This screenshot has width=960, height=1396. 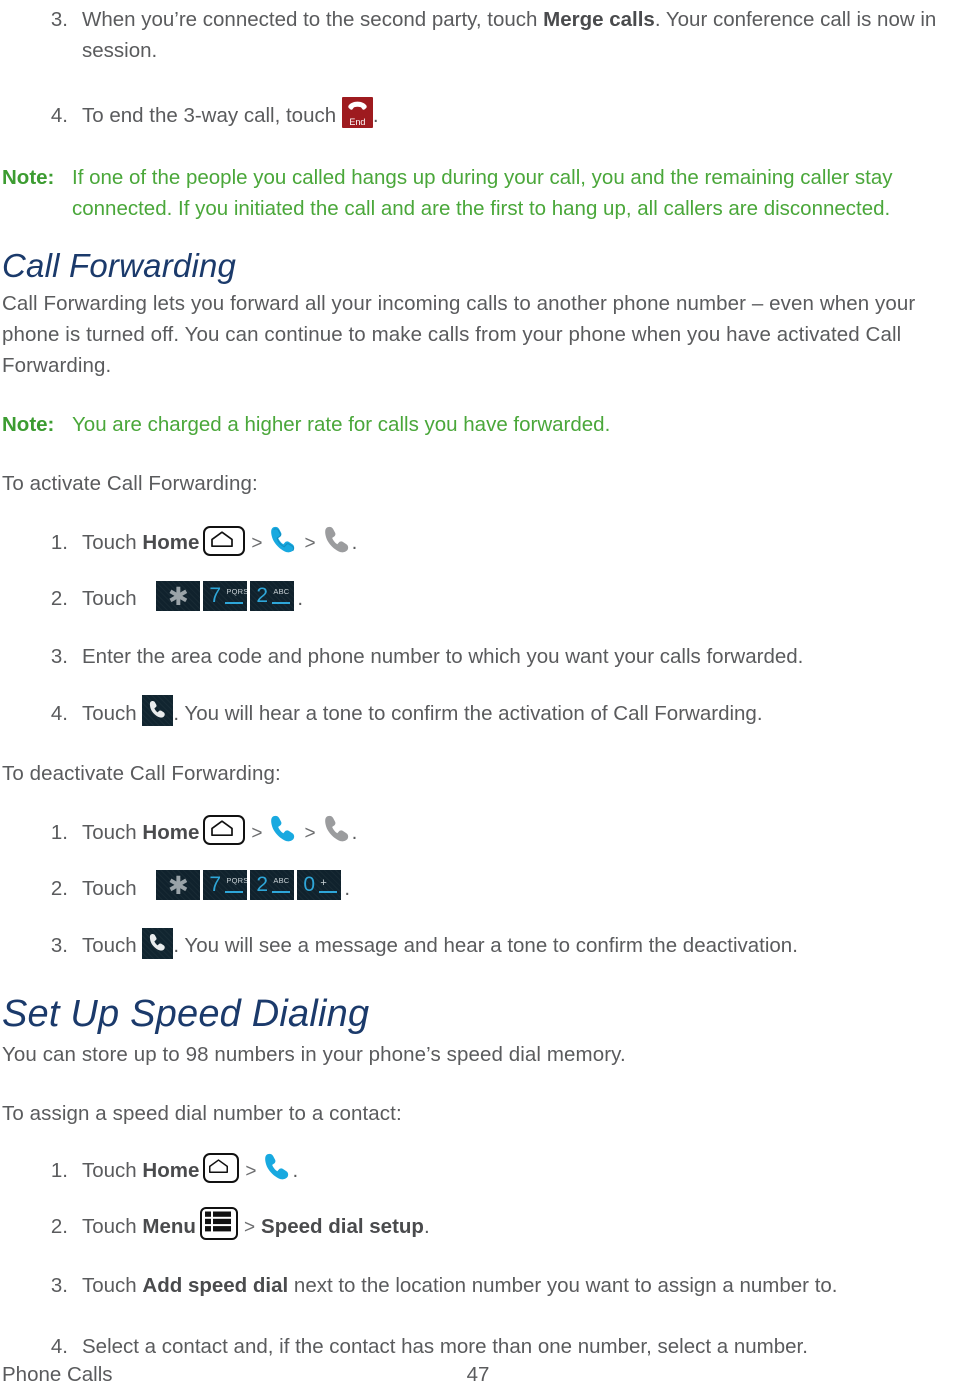 I want to click on handset-down-glyph, so click(x=357, y=105).